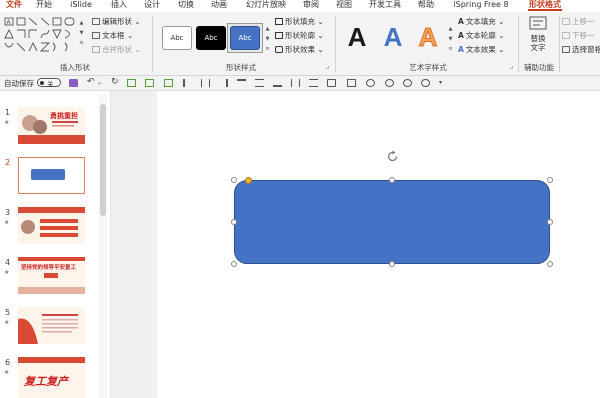 Image resolution: width=600 pixels, height=398 pixels. What do you see at coordinates (299, 49) in the screenshot?
I see `shape-effects-button: 形状效果 ⌄` at bounding box center [299, 49].